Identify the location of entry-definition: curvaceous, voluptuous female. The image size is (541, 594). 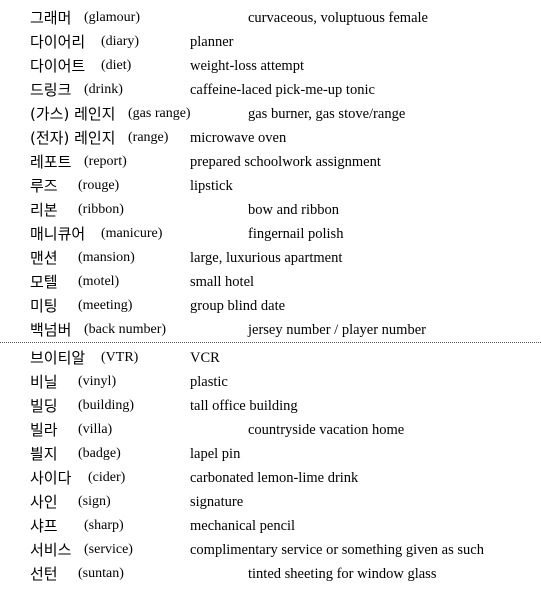
(338, 18).